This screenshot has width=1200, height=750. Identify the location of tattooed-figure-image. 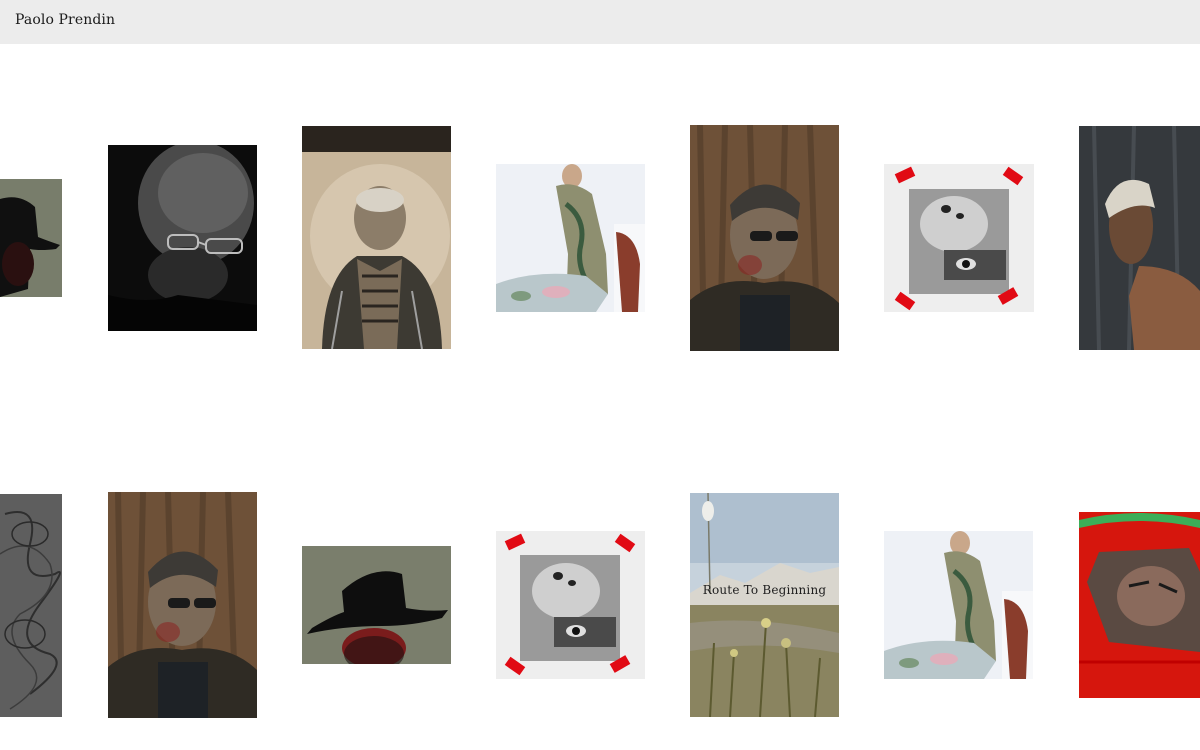
(570, 238).